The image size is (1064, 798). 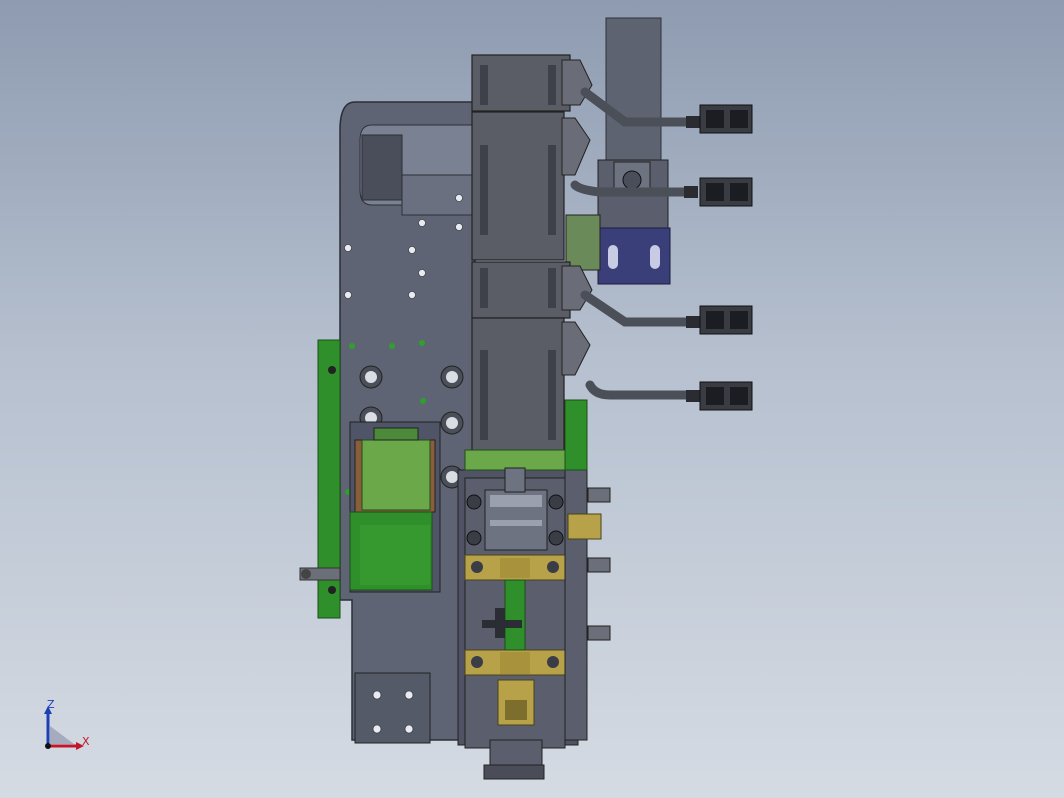 I want to click on lower-left-block, so click(x=392, y=708).